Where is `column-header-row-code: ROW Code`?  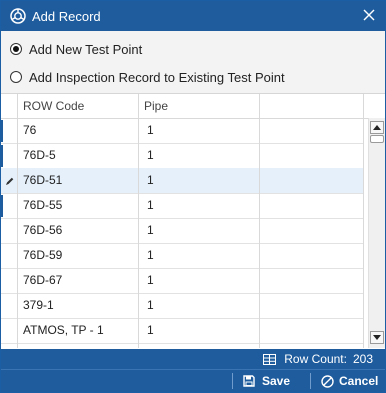
column-header-row-code: ROW Code is located at coordinates (53, 106).